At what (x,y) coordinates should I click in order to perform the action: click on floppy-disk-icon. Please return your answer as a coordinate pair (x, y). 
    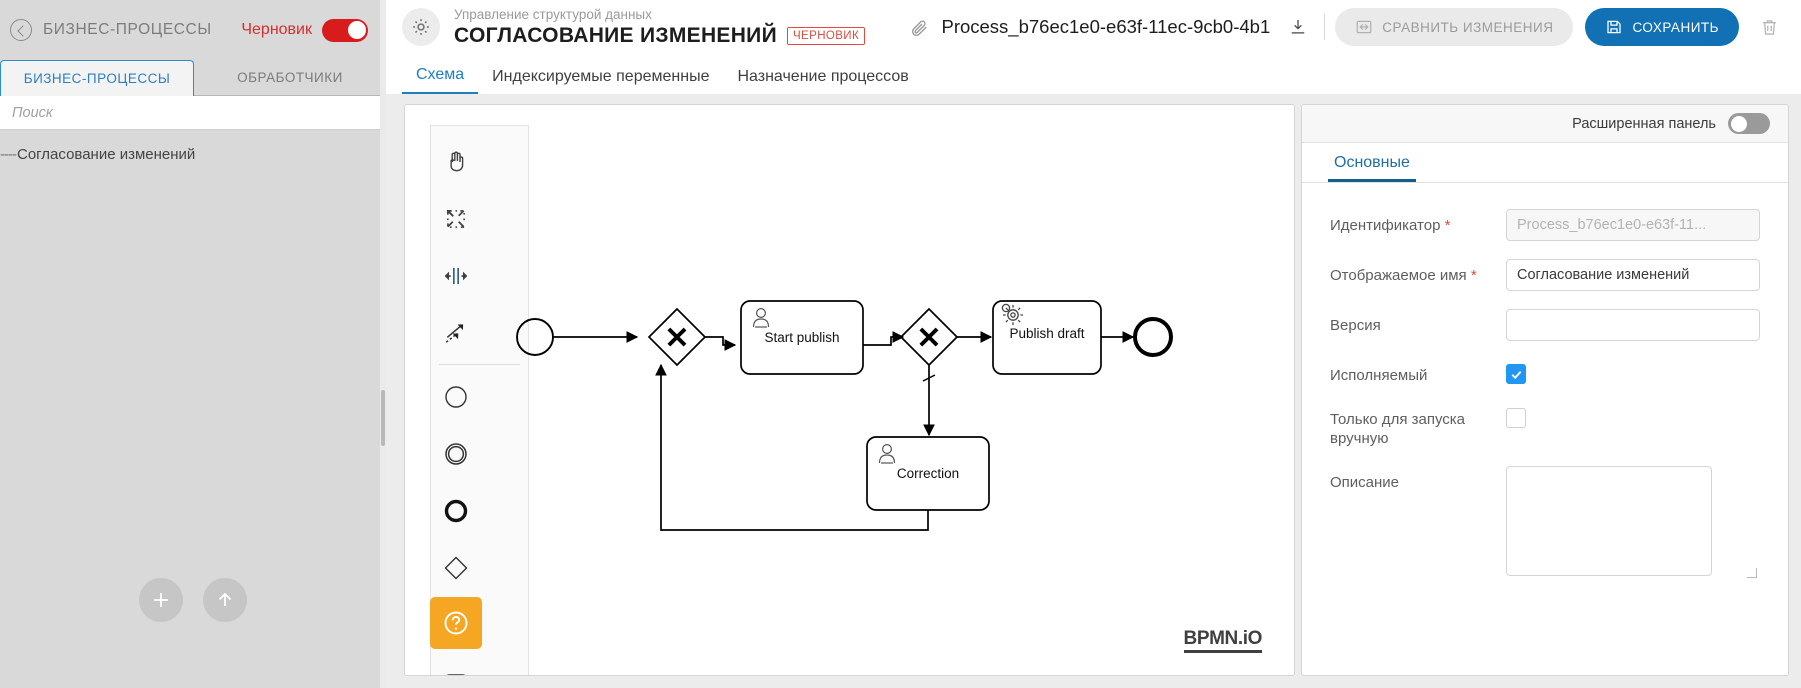
    Looking at the image, I should click on (1614, 27).